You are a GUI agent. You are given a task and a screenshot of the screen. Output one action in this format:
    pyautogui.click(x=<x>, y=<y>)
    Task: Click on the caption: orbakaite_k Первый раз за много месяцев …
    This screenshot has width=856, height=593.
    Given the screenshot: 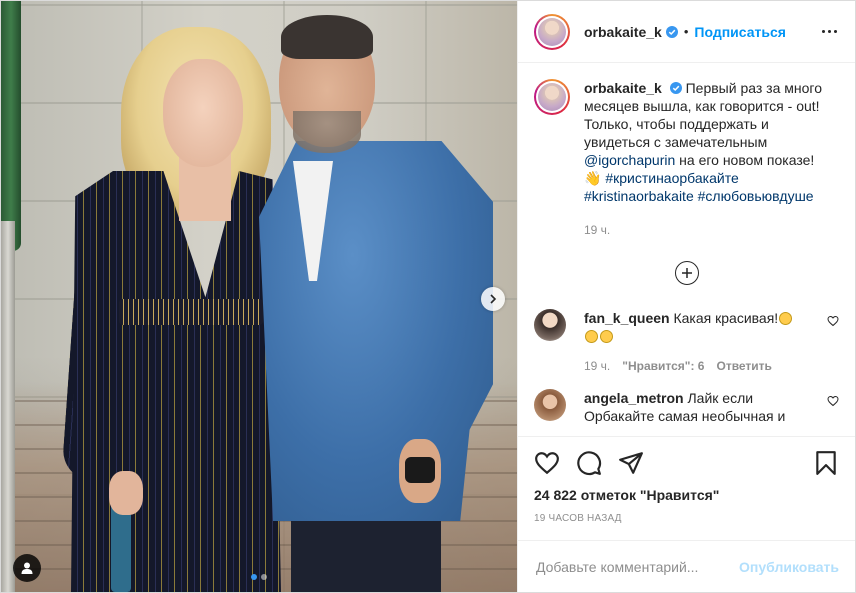 What is the action you would take?
    pyautogui.click(x=686, y=159)
    